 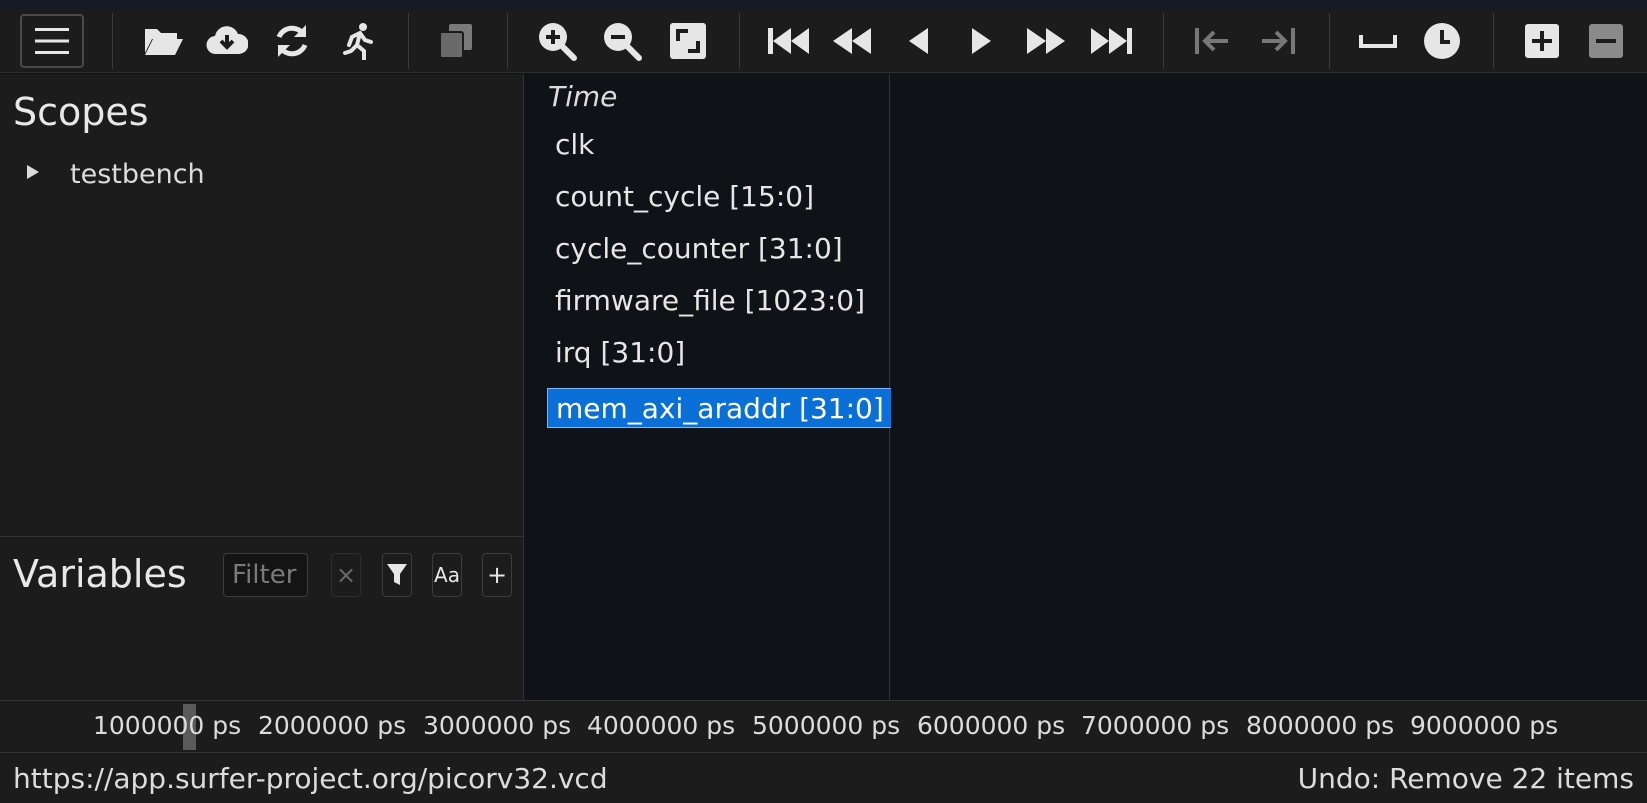 I want to click on space-icon, so click(x=1378, y=41).